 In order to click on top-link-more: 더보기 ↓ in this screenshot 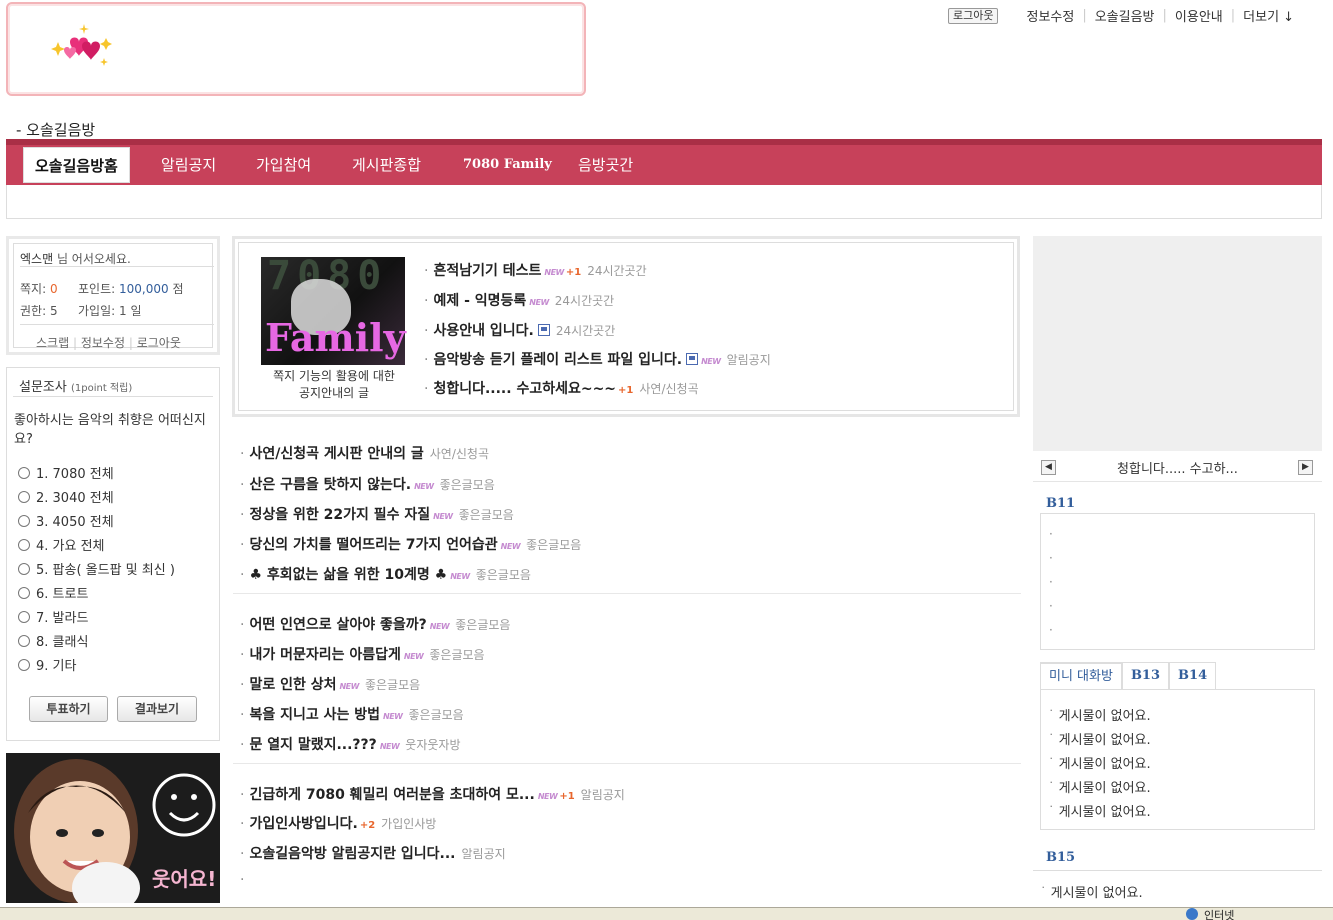, I will do `click(1268, 15)`.